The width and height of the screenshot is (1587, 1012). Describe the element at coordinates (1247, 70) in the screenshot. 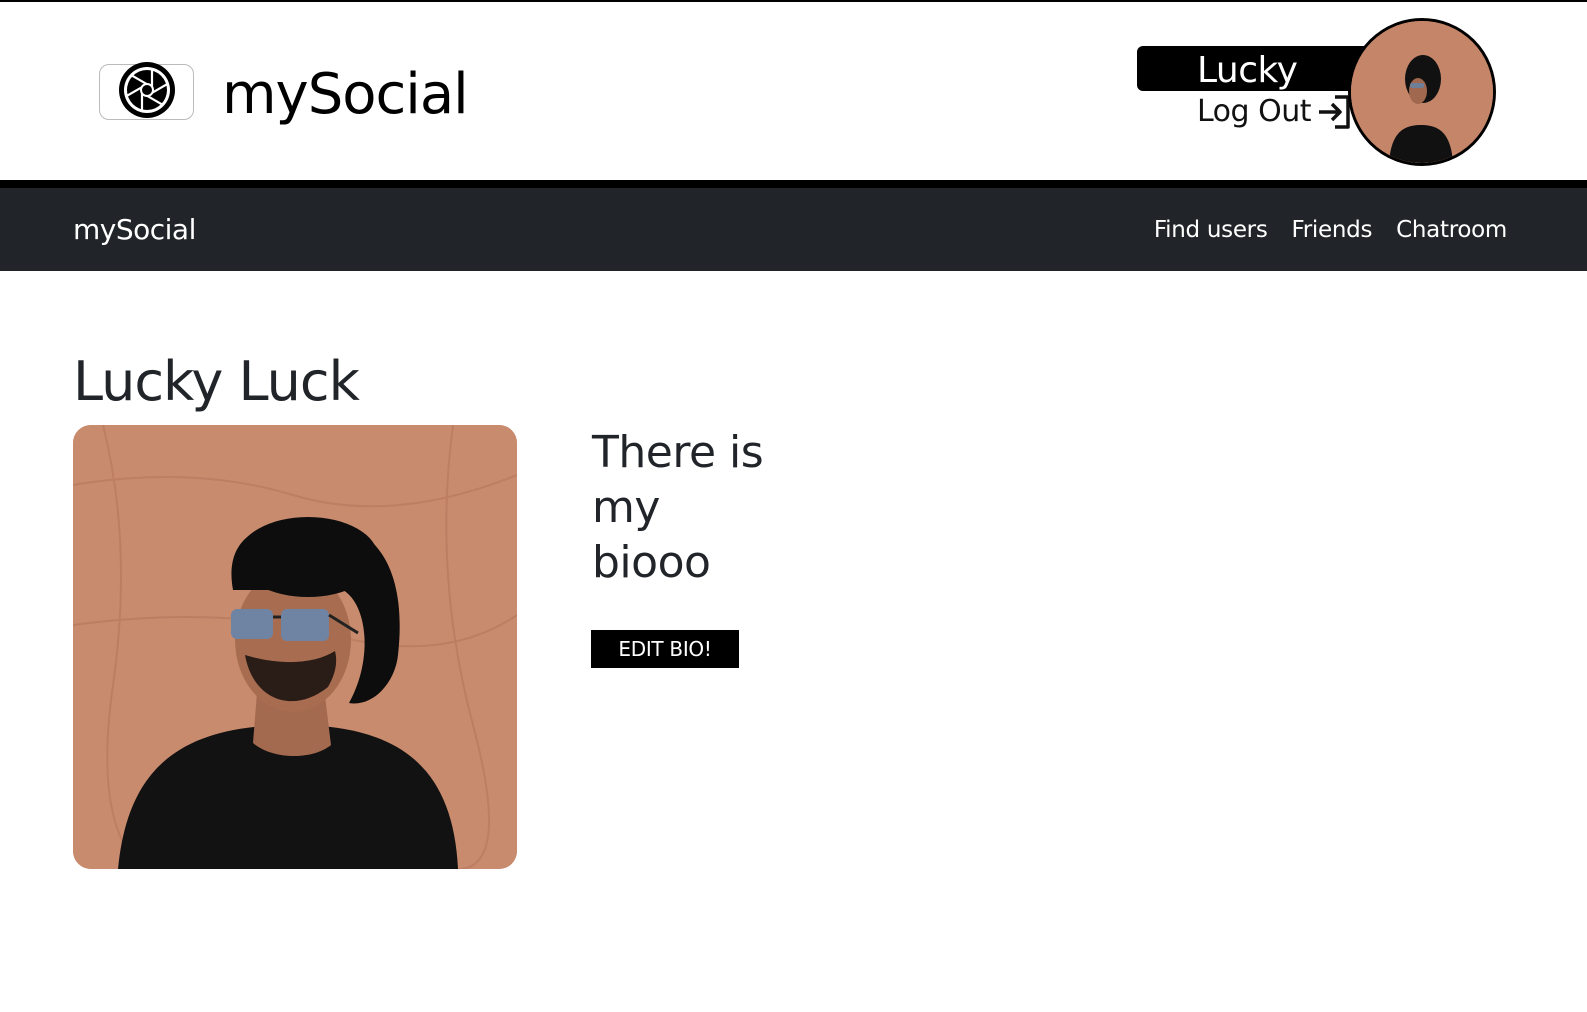

I see `current-user-name: Lucky` at that location.